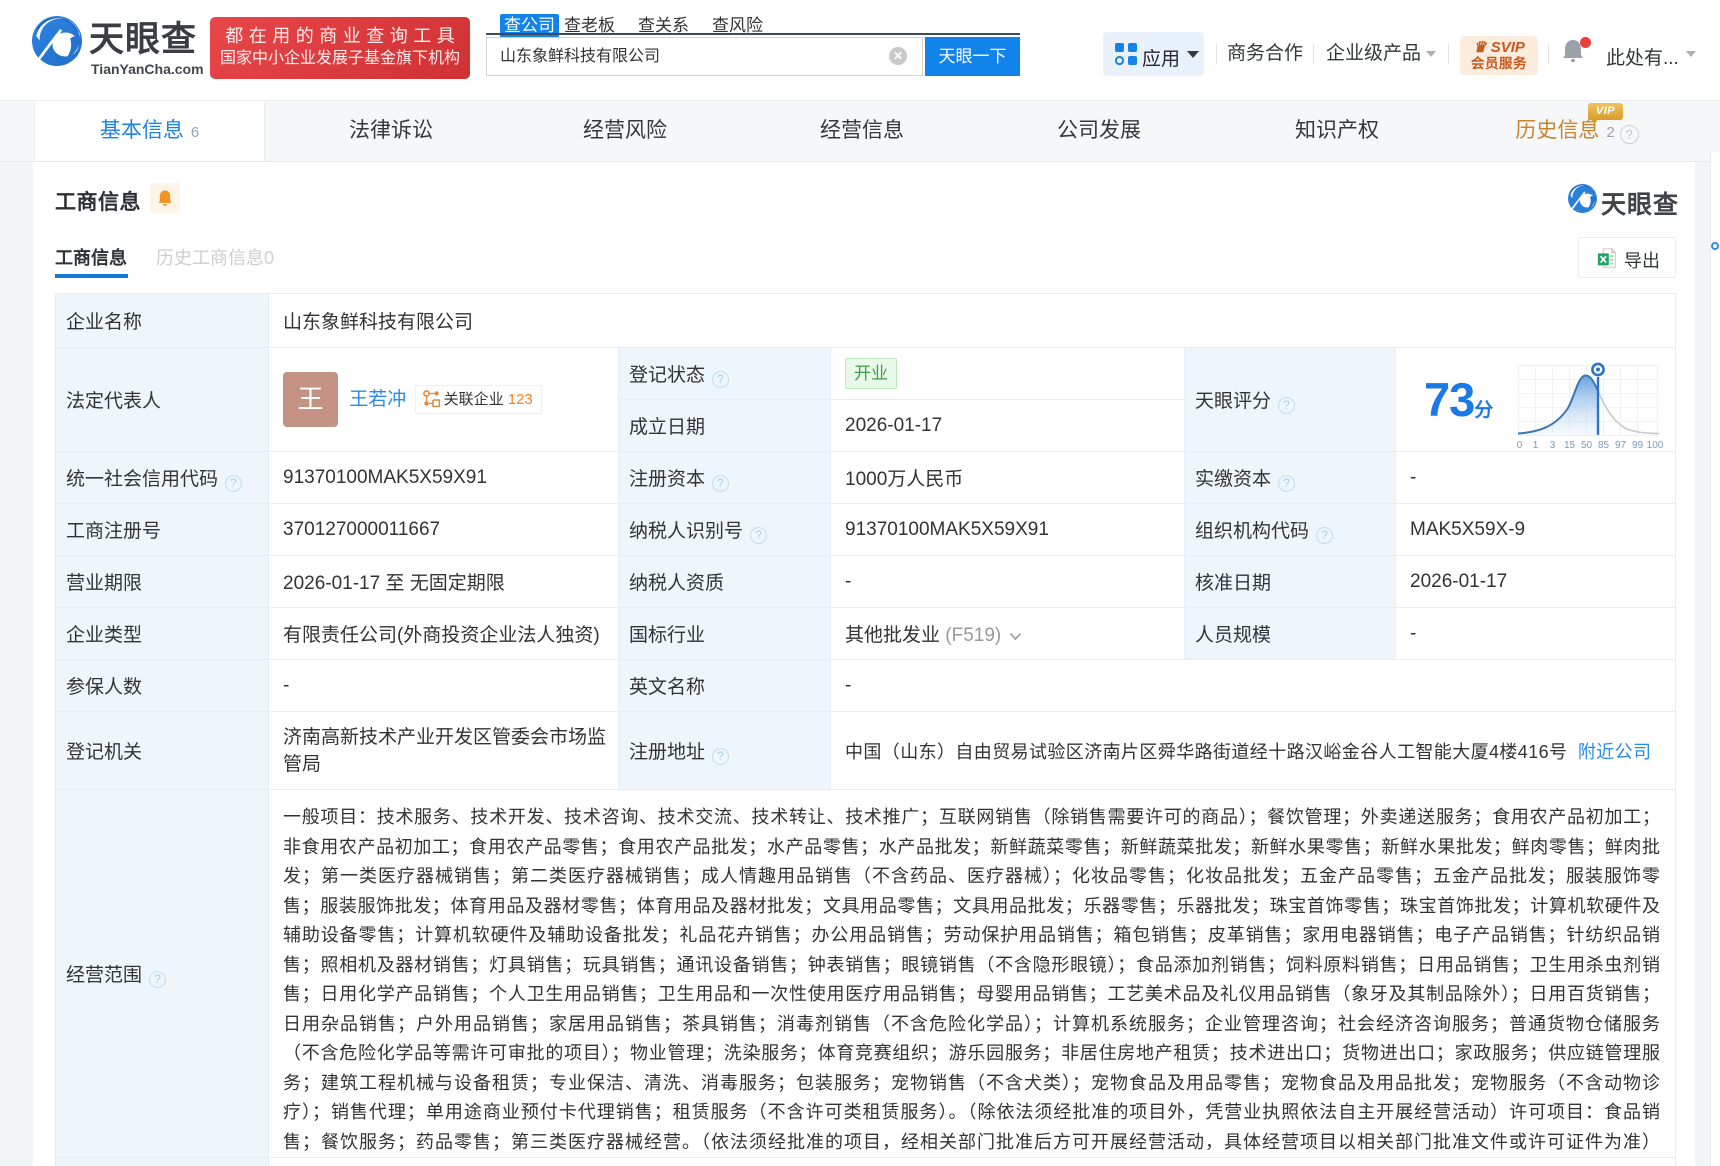 The image size is (1720, 1166). Describe the element at coordinates (1604, 445) in the screenshot. I see `svg-text: 85` at that location.